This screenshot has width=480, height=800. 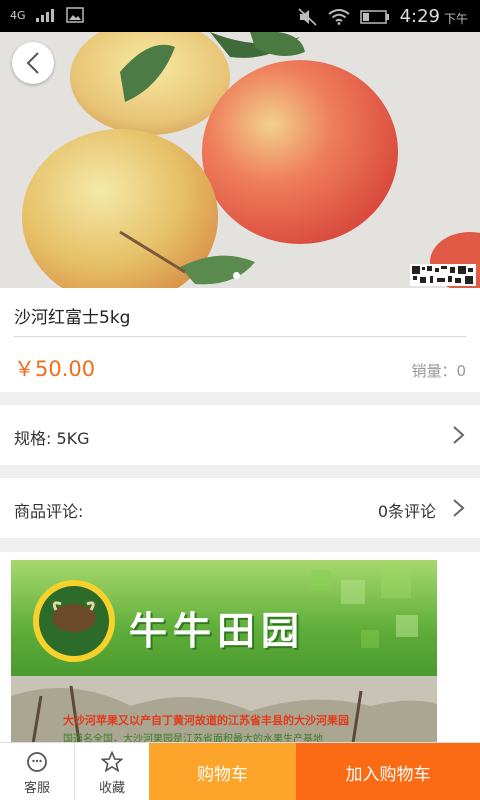 What do you see at coordinates (37, 762) in the screenshot?
I see `customer-service-icon` at bounding box center [37, 762].